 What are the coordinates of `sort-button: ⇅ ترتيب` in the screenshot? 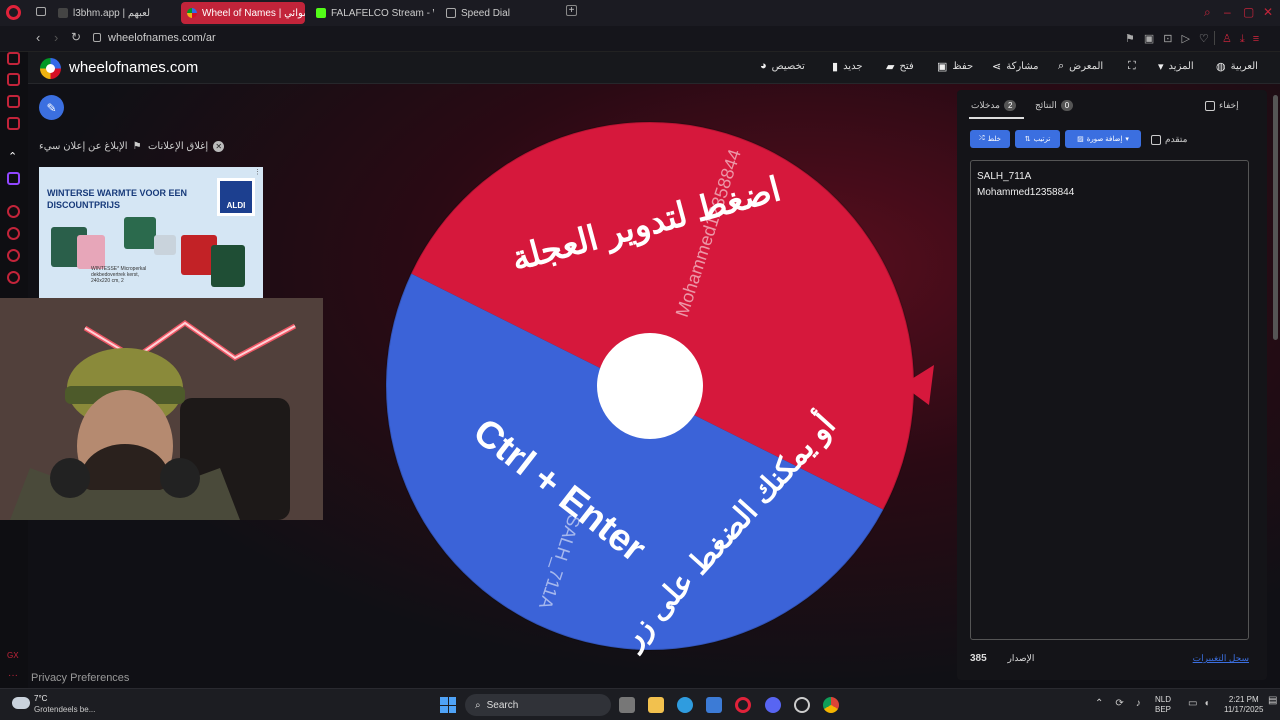 It's located at (1037, 139).